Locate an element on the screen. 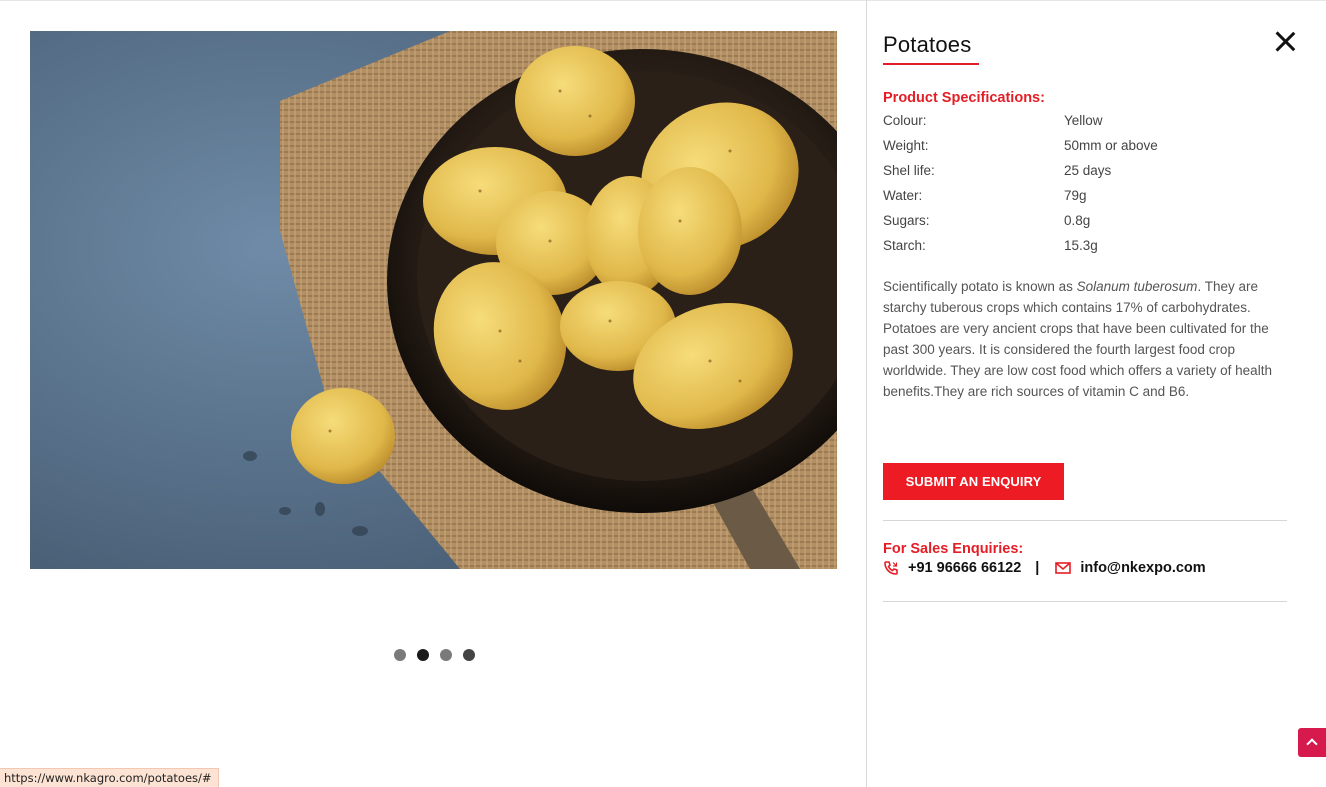 This screenshot has height=787, width=1326. specifications-heading: Product Specifications: is located at coordinates (964, 98).